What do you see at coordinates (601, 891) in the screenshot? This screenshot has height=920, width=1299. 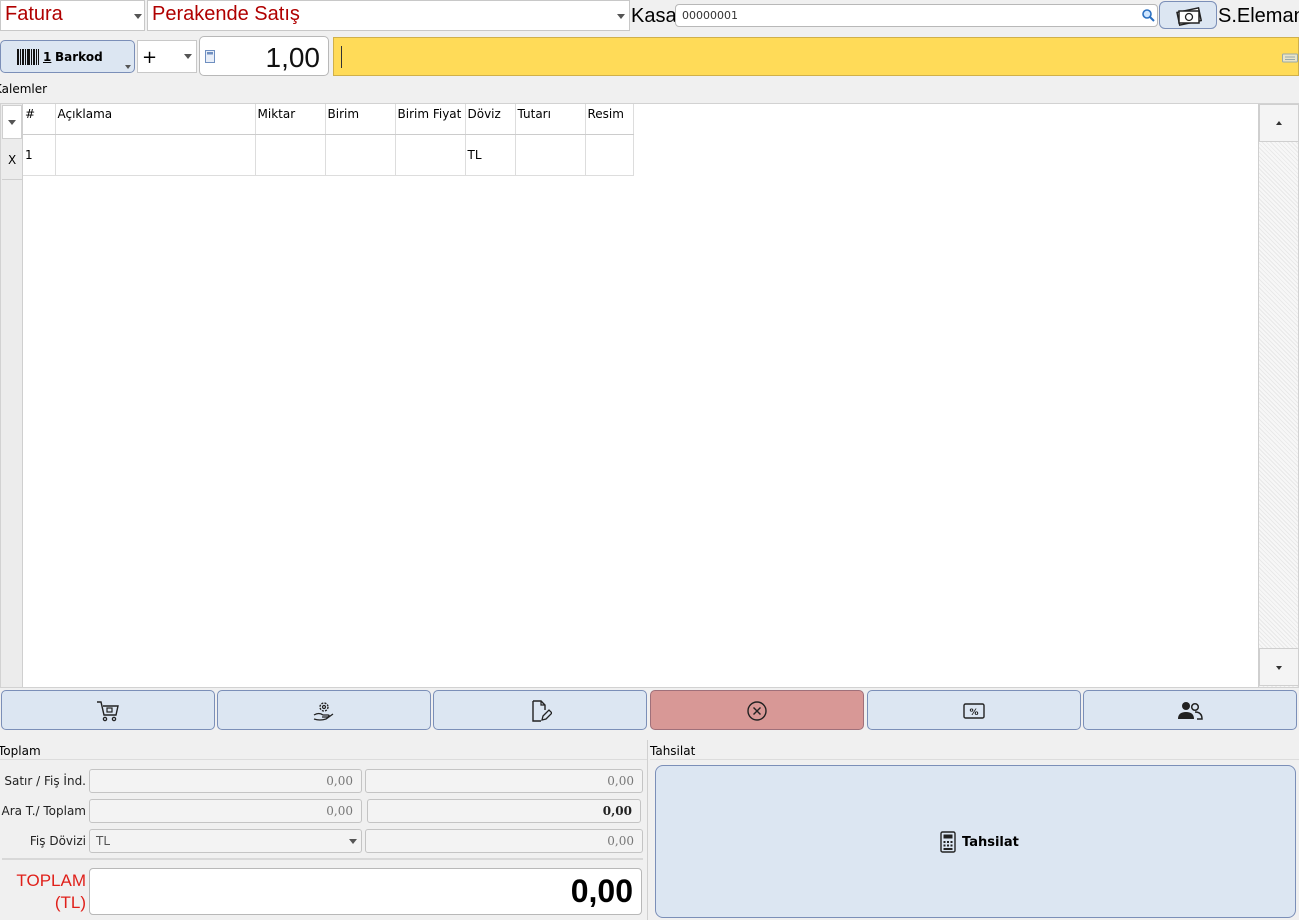 I see `grand-total-value: 0,00` at bounding box center [601, 891].